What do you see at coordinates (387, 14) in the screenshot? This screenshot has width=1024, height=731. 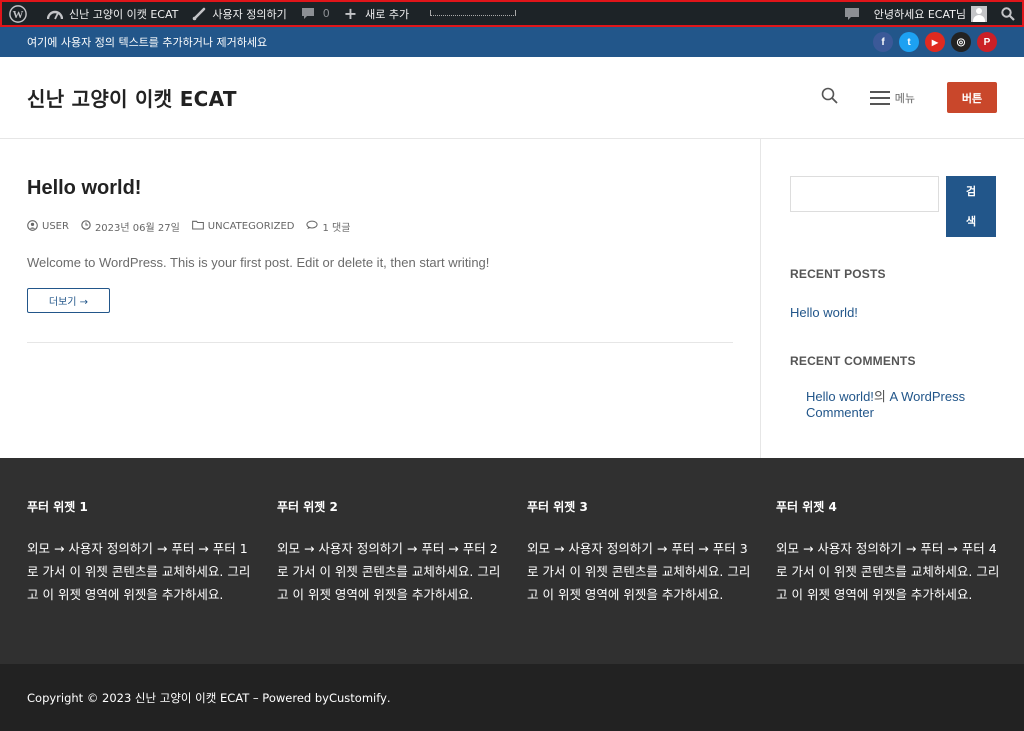 I see `new-content-label: 새로 추가` at bounding box center [387, 14].